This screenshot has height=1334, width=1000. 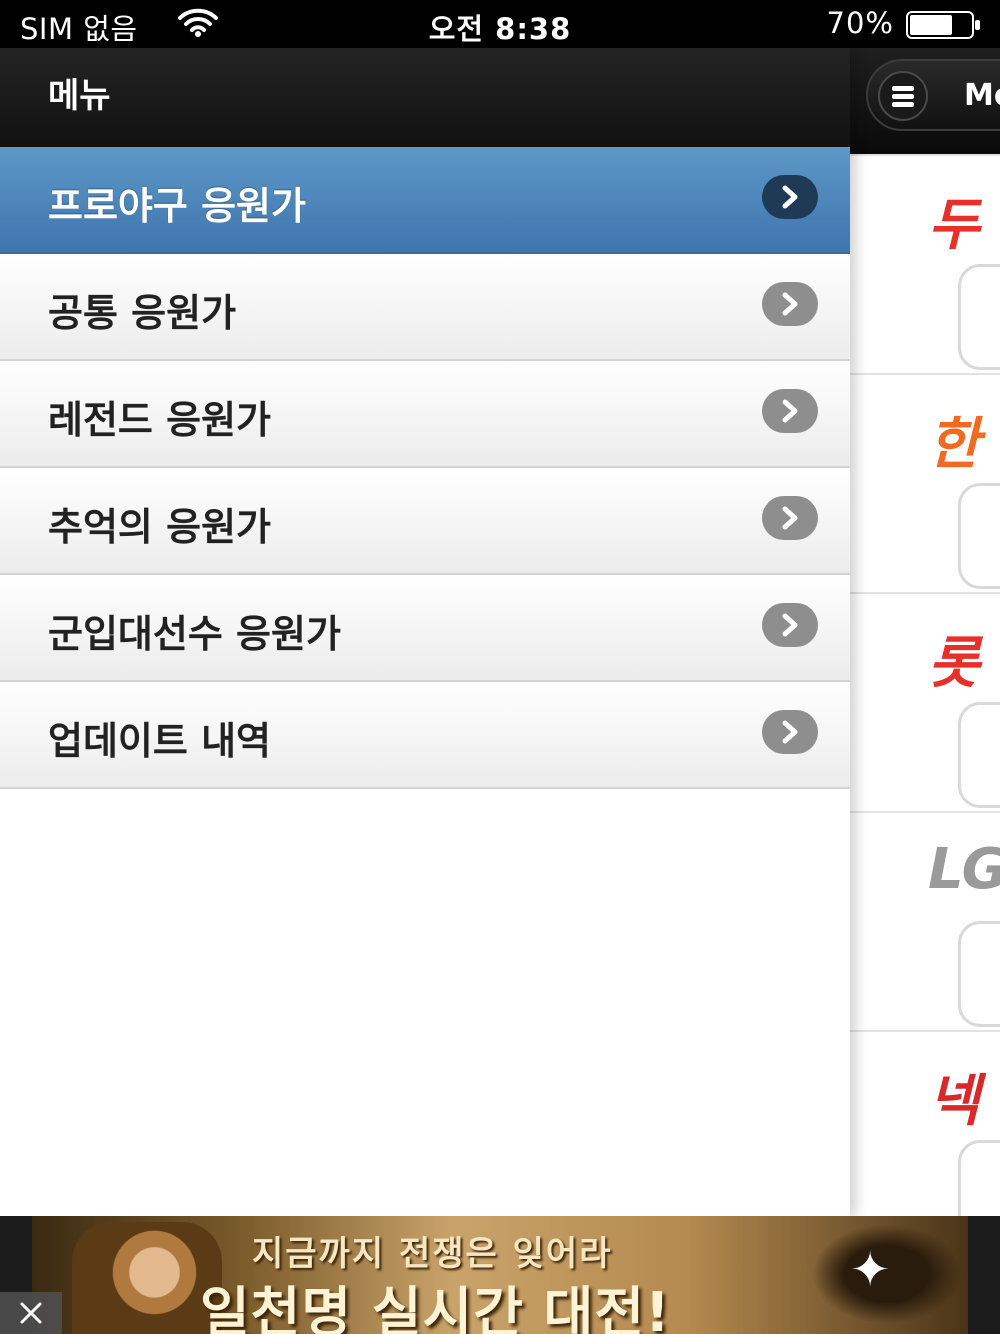 I want to click on menu-item-label: 군입대선수 응원가, so click(x=194, y=634).